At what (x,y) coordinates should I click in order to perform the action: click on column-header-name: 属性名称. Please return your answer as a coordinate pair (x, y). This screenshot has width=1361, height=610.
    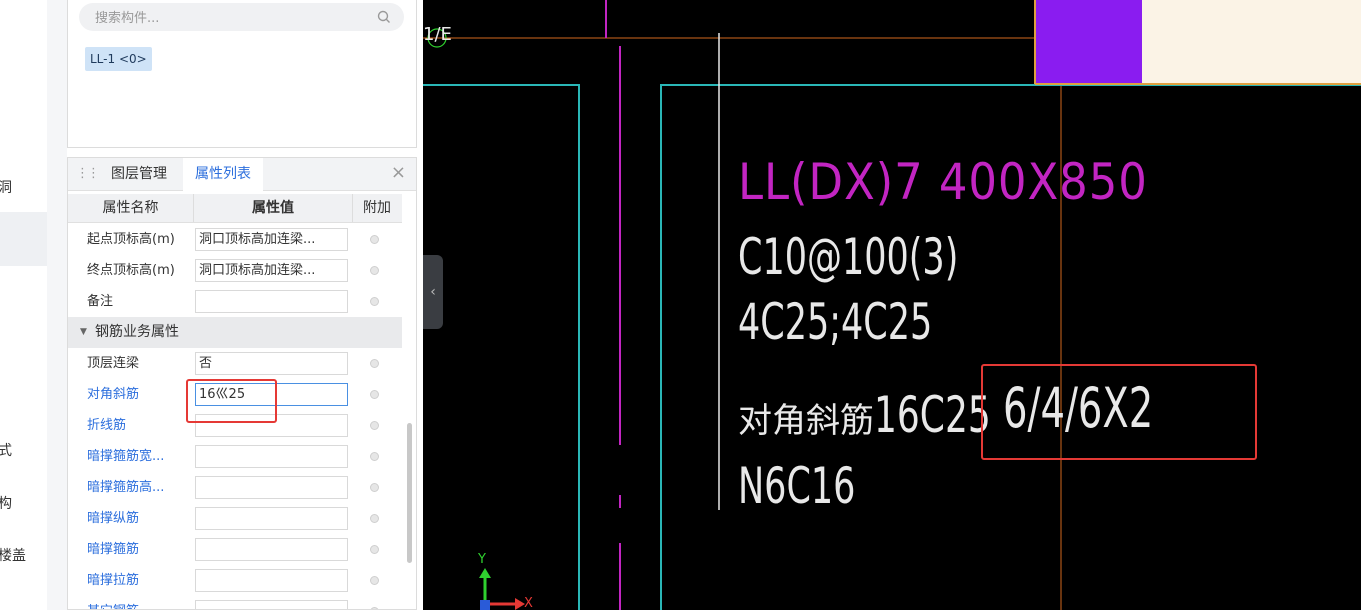
    Looking at the image, I should click on (130, 208).